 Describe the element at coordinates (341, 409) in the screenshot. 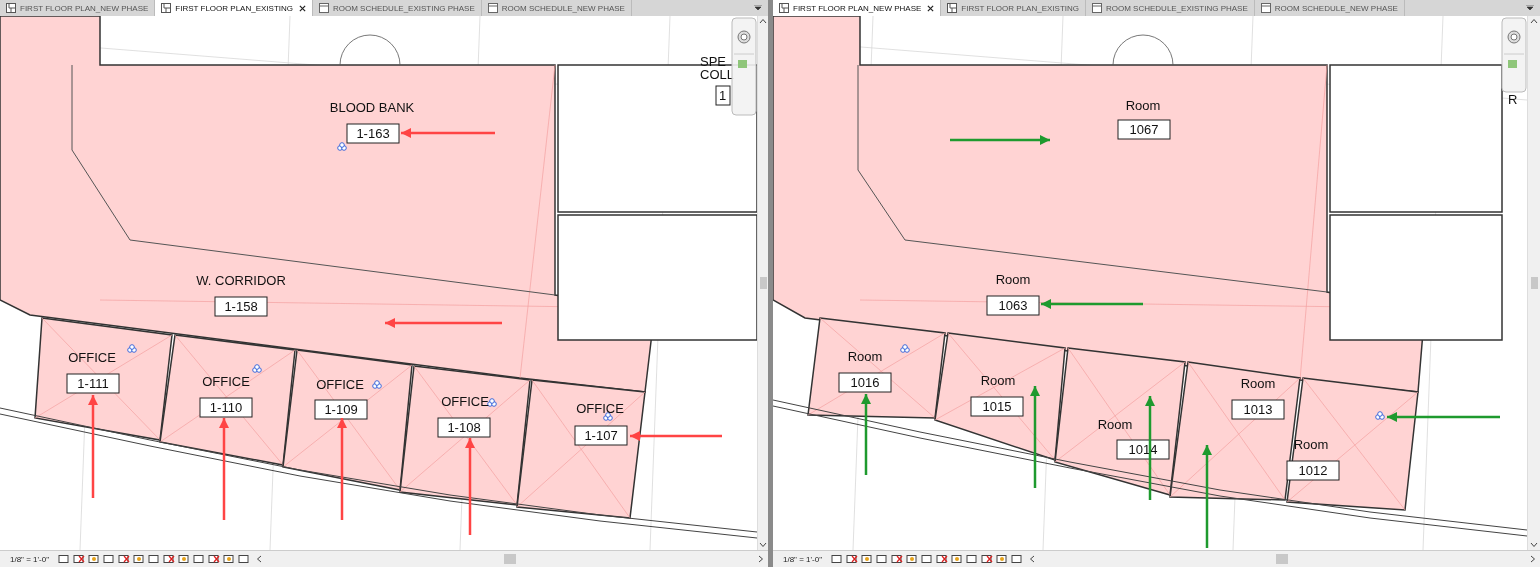

I see `room-number-tag: 1-109` at that location.